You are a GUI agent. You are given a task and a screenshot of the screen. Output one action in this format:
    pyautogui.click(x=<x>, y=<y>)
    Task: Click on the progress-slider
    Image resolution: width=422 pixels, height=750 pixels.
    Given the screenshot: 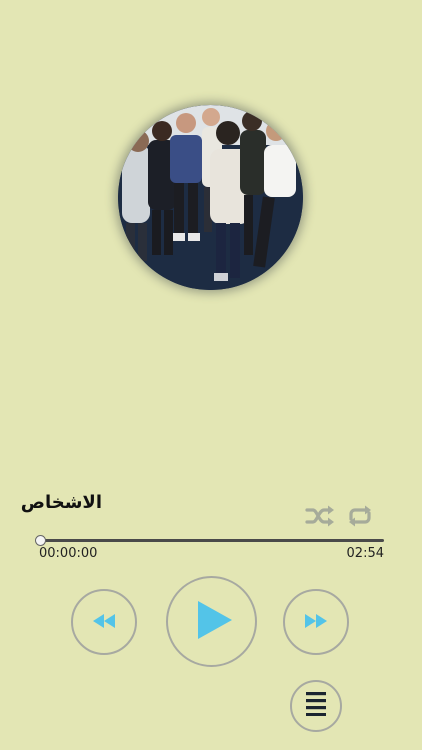 What is the action you would take?
    pyautogui.click(x=209, y=540)
    